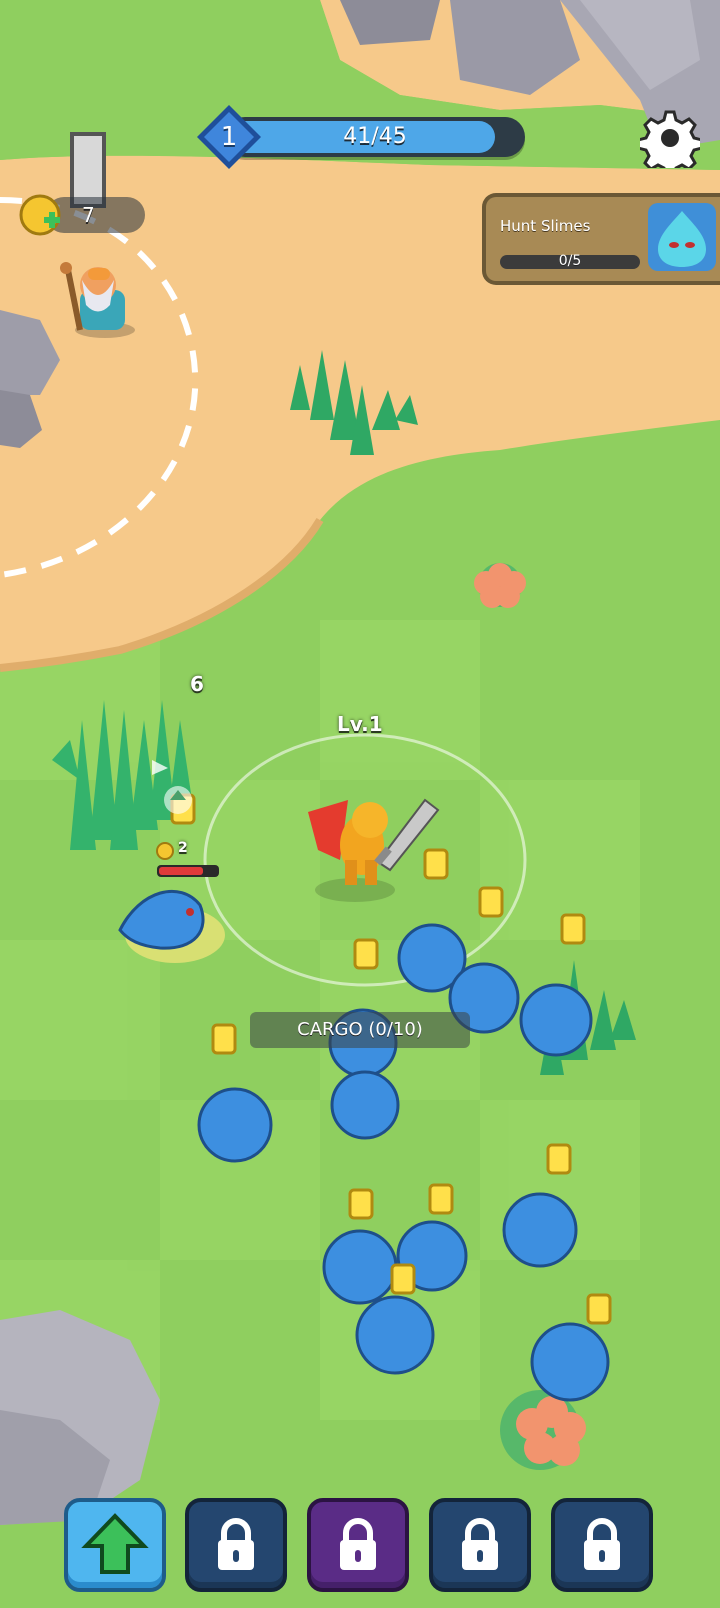 The width and height of the screenshot is (720, 1608). I want to click on quest-progress-text: 0/5, so click(570, 261).